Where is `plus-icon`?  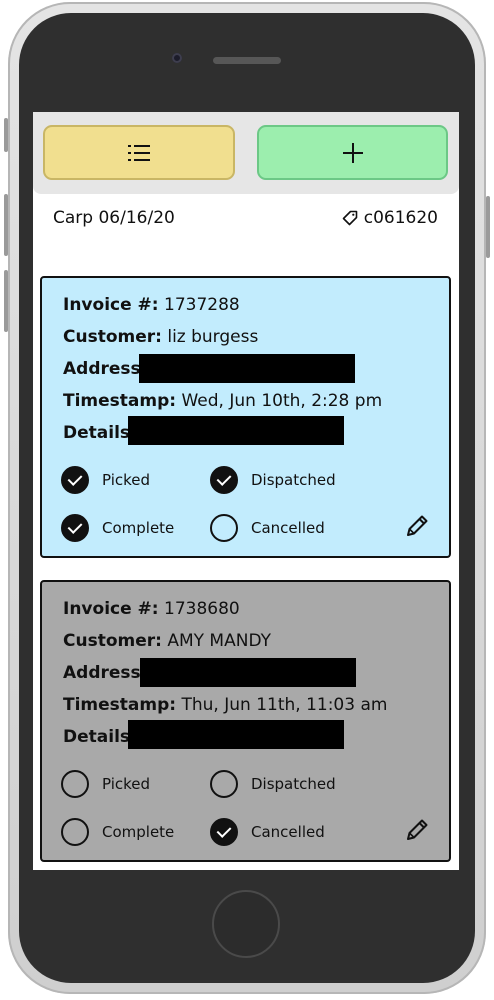
plus-icon is located at coordinates (352, 152).